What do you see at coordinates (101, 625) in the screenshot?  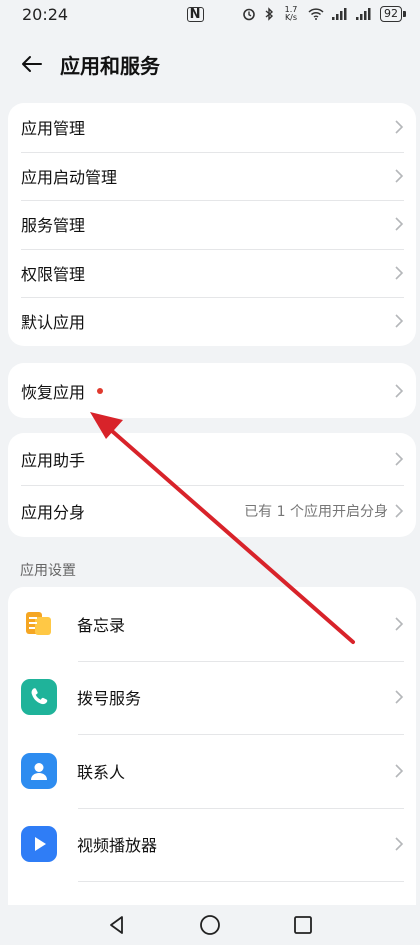 I see `row-label: 备忘录` at bounding box center [101, 625].